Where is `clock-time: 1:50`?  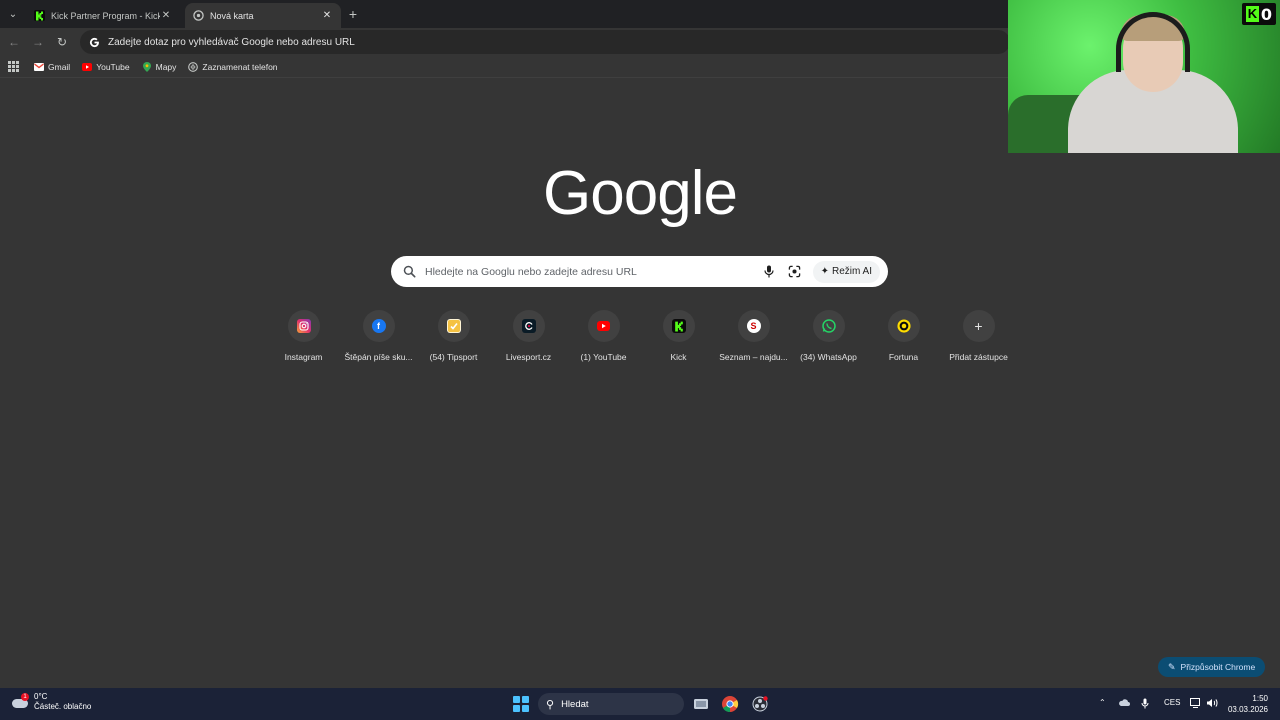
clock-time: 1:50 is located at coordinates (1260, 698).